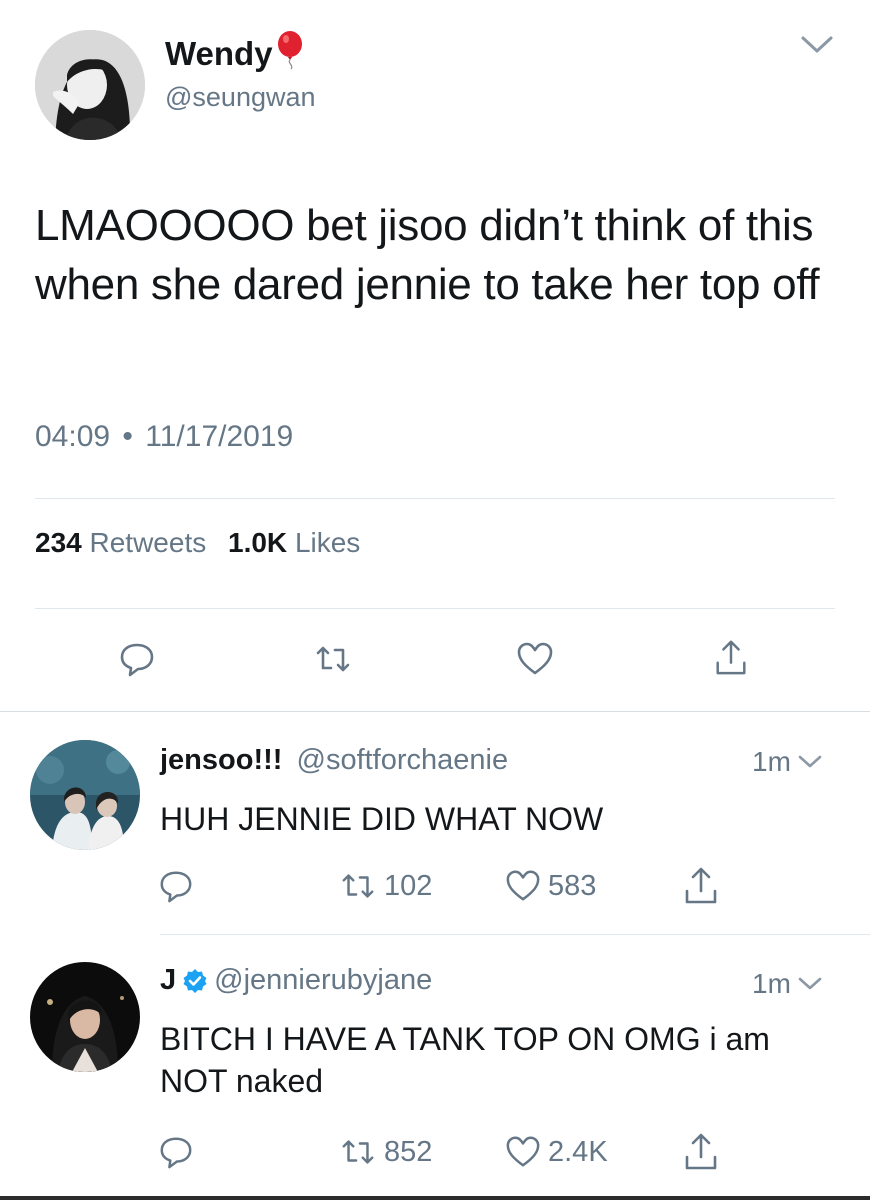  I want to click on like-count: 1.0K, so click(258, 542).